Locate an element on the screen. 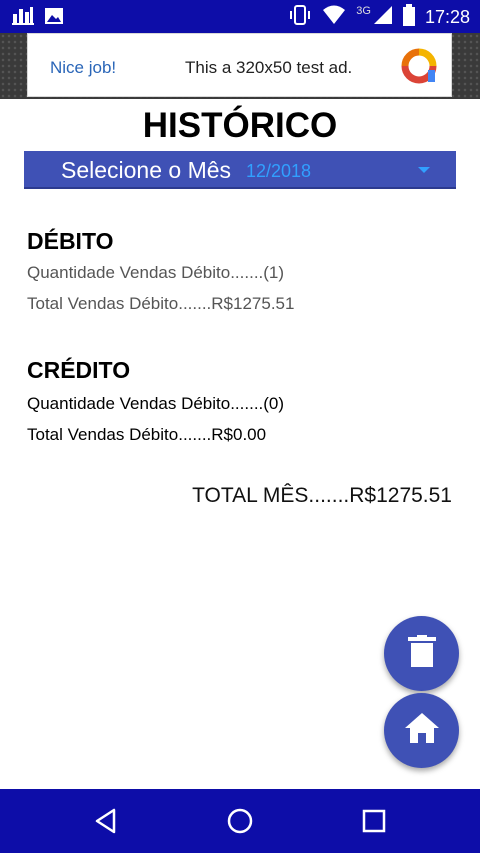  signal-icon is located at coordinates (383, 17).